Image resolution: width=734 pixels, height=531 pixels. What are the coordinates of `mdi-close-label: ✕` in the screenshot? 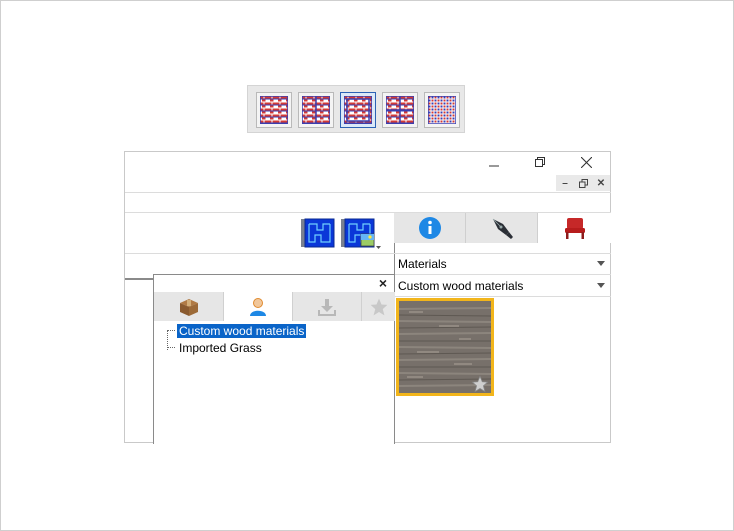 It's located at (601, 183).